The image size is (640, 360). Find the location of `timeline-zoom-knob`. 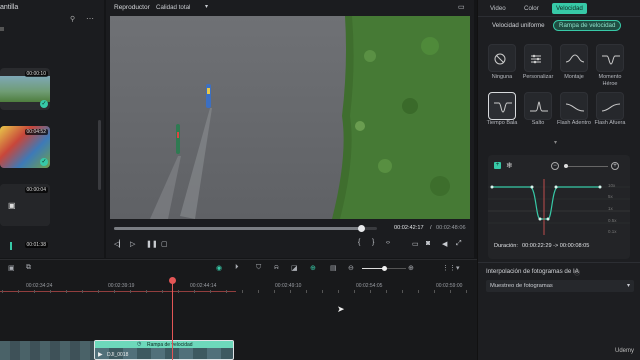

timeline-zoom-knob is located at coordinates (384, 268).